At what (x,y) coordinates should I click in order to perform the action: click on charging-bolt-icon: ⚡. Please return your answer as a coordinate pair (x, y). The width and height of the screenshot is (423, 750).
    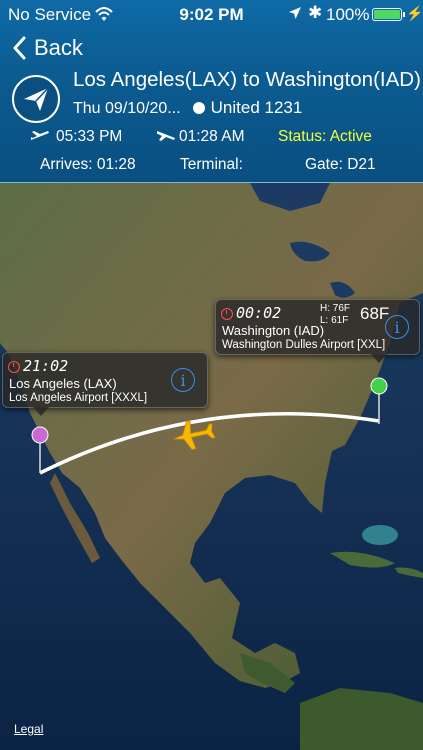
    Looking at the image, I should click on (414, 13).